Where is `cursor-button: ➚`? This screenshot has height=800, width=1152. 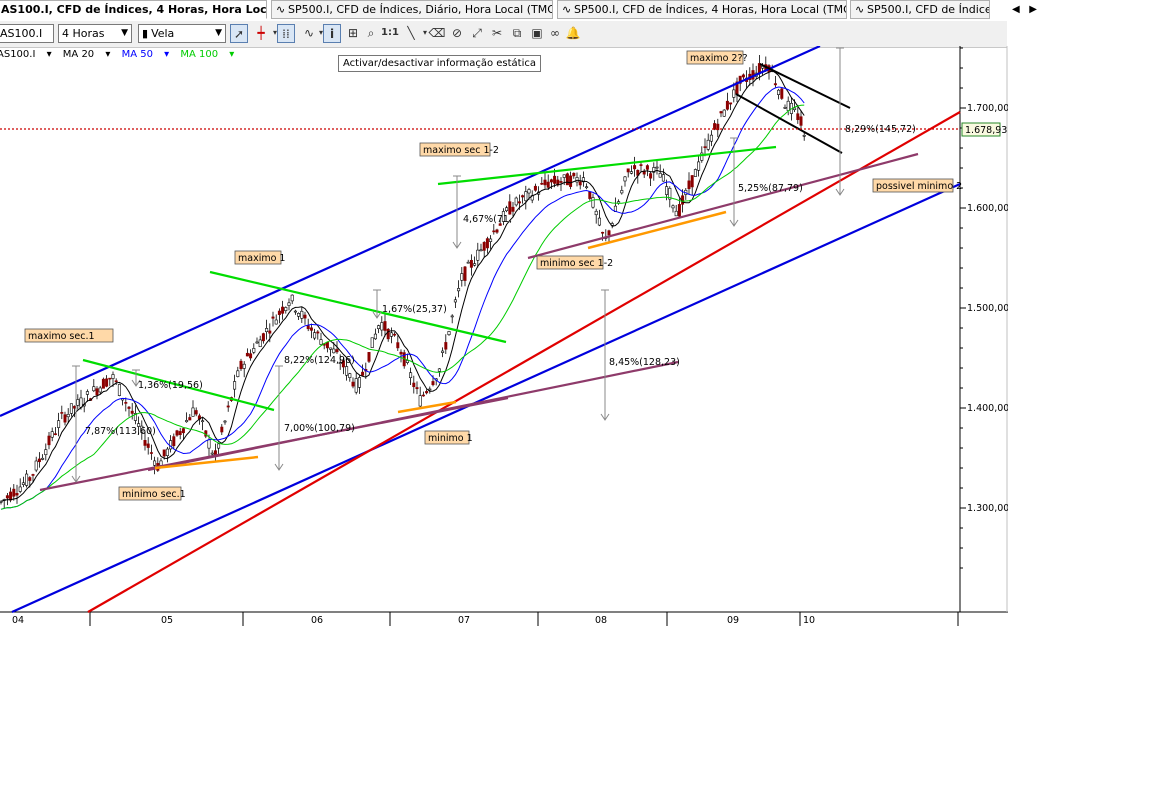
cursor-button: ➚ is located at coordinates (239, 33).